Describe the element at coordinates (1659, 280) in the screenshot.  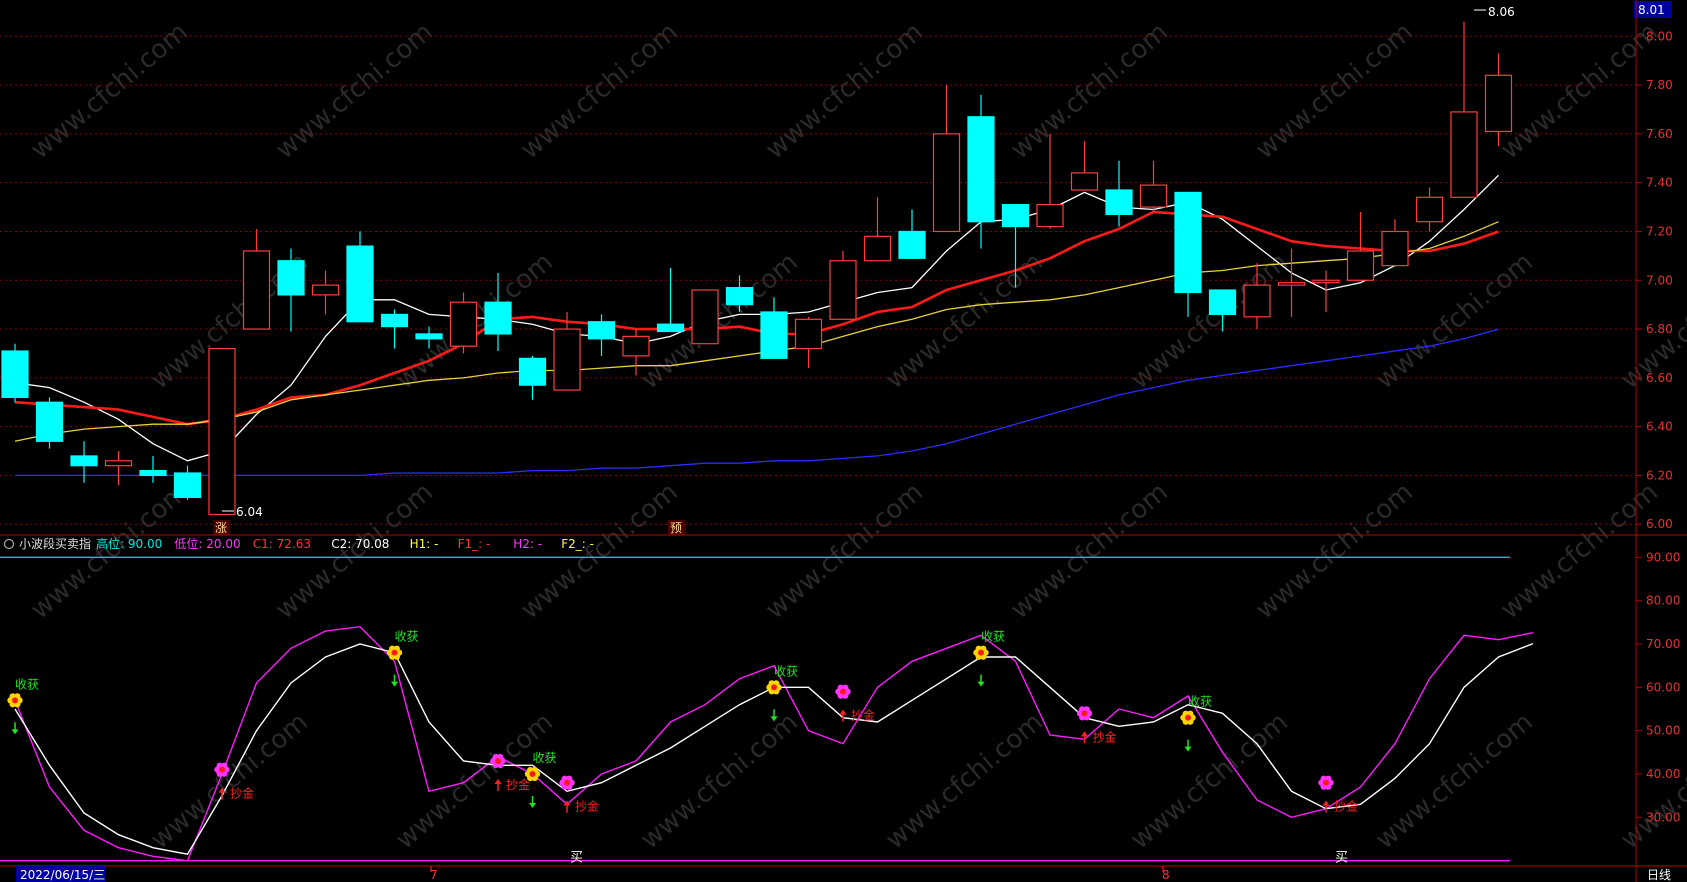
I see `price-tick-label: 7.00` at that location.